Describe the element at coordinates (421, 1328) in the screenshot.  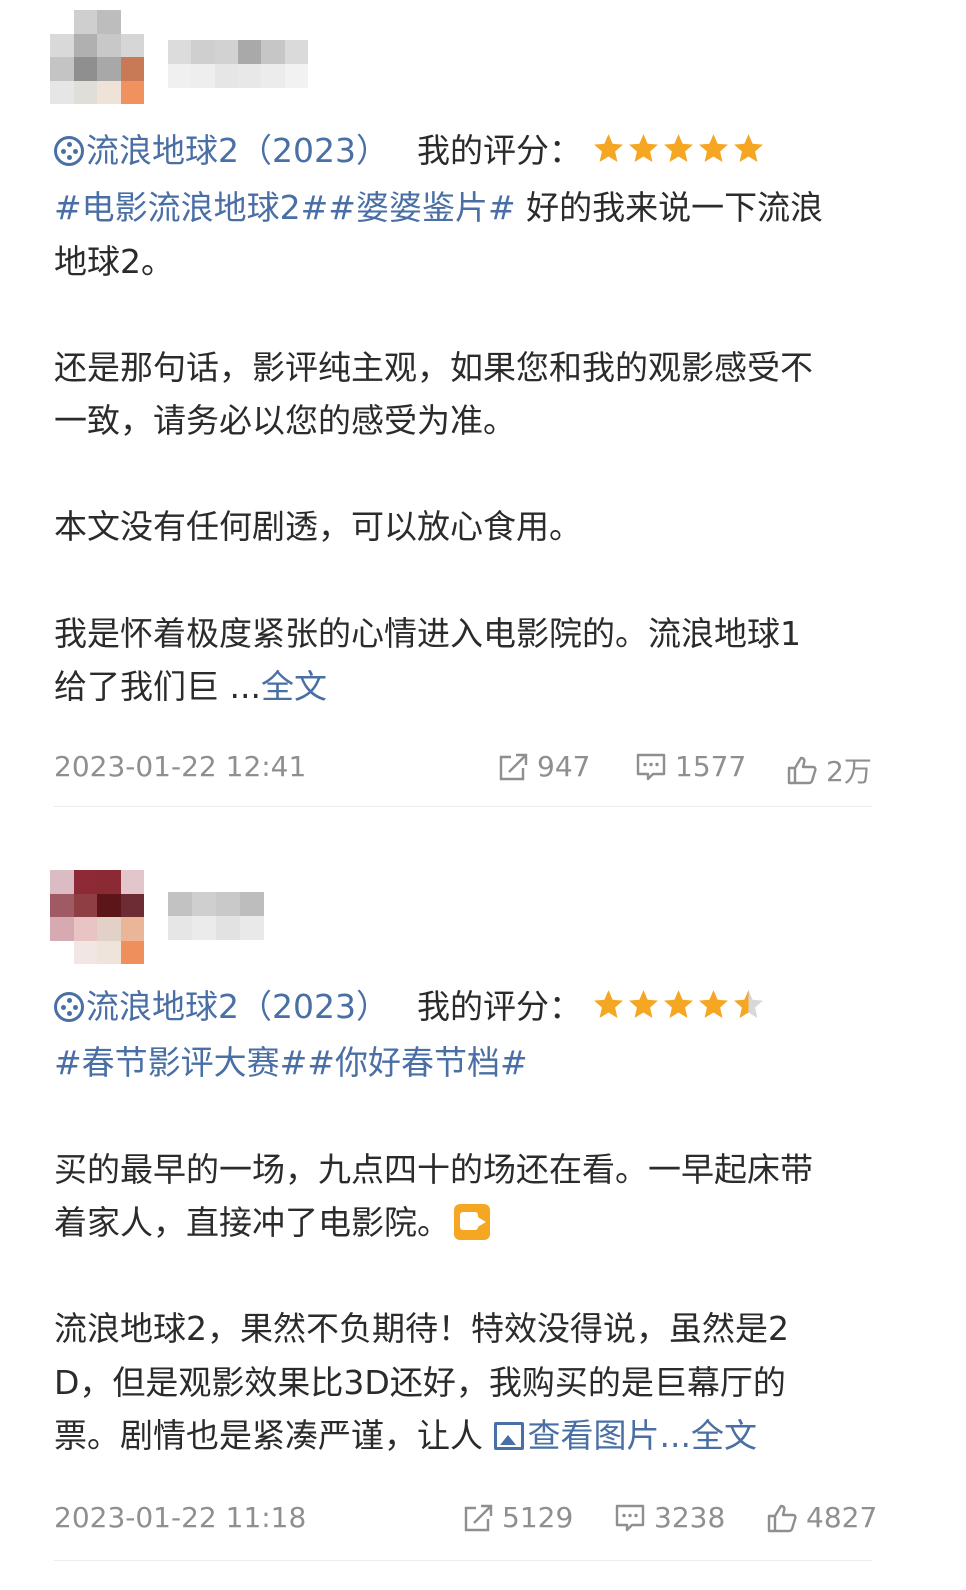
I see `post-text-line: 流浪地球2，果然不负期待！特效没得说，虽然是2` at that location.